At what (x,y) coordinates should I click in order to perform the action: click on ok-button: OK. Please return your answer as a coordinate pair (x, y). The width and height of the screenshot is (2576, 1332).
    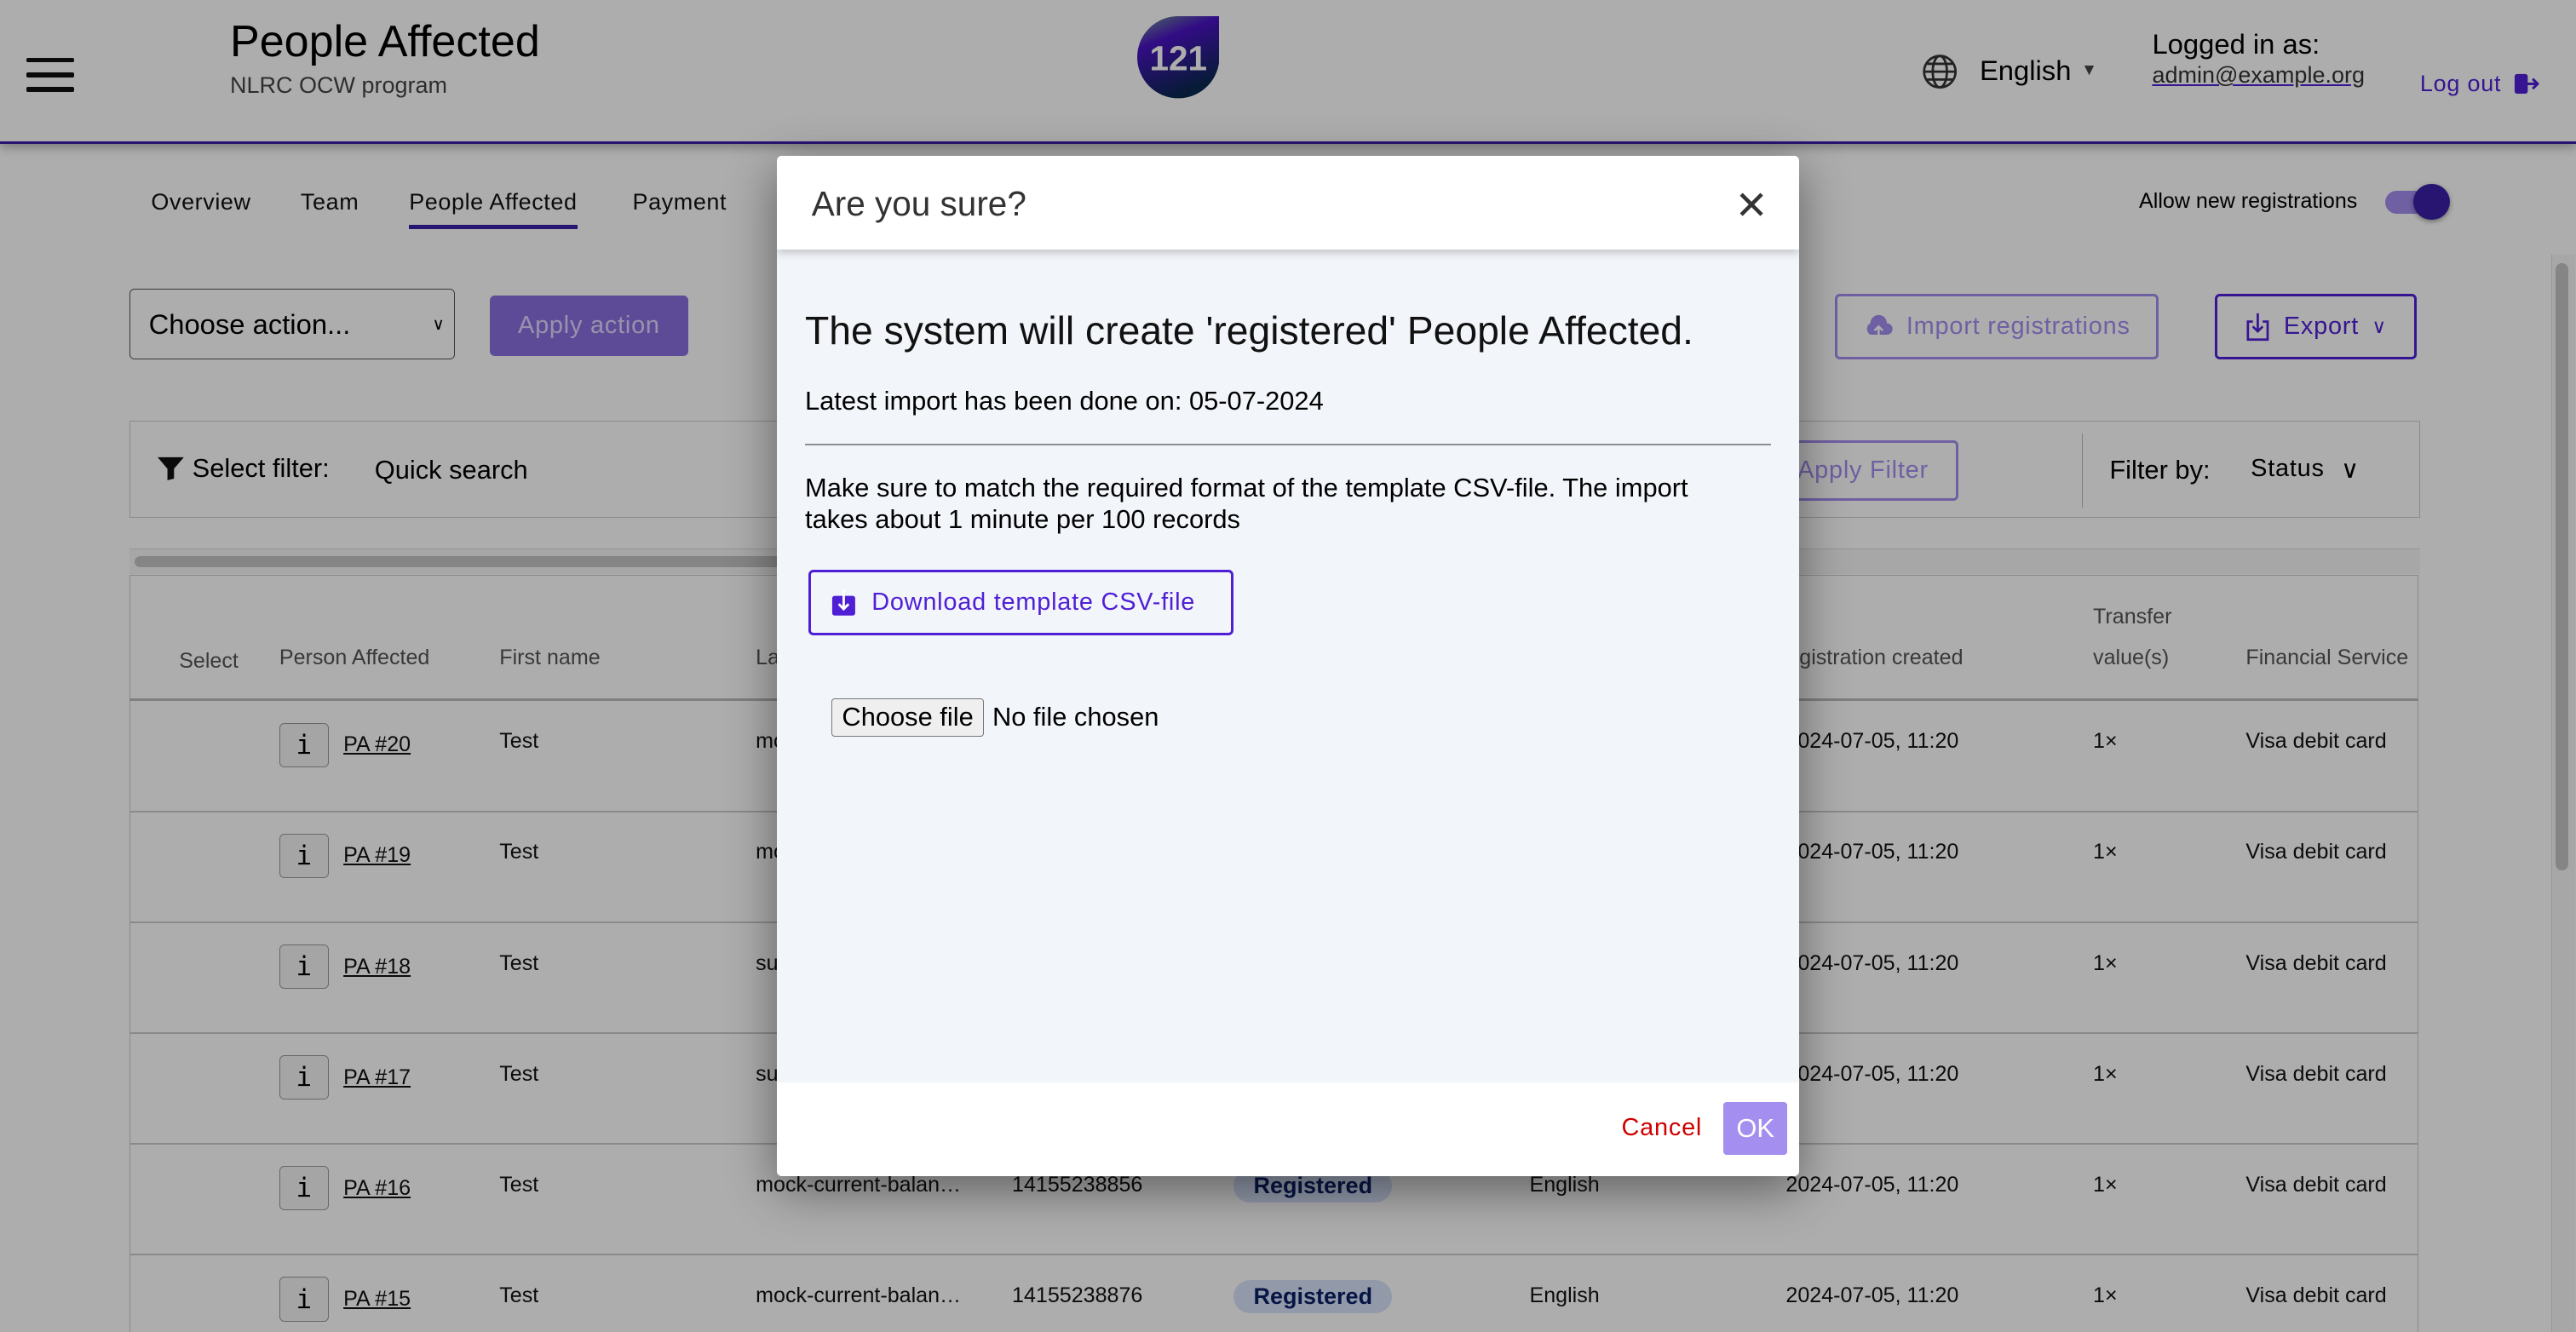
    Looking at the image, I should click on (1755, 1128).